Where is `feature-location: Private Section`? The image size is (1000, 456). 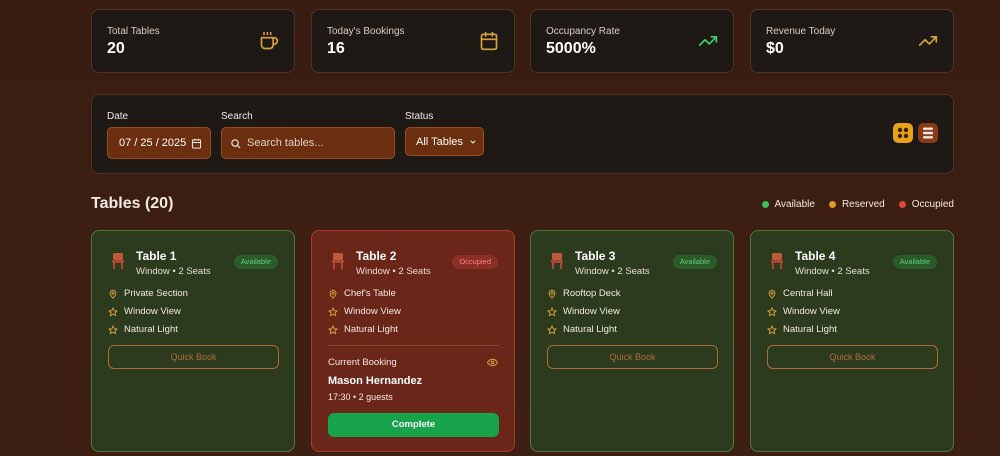 feature-location: Private Section is located at coordinates (148, 293).